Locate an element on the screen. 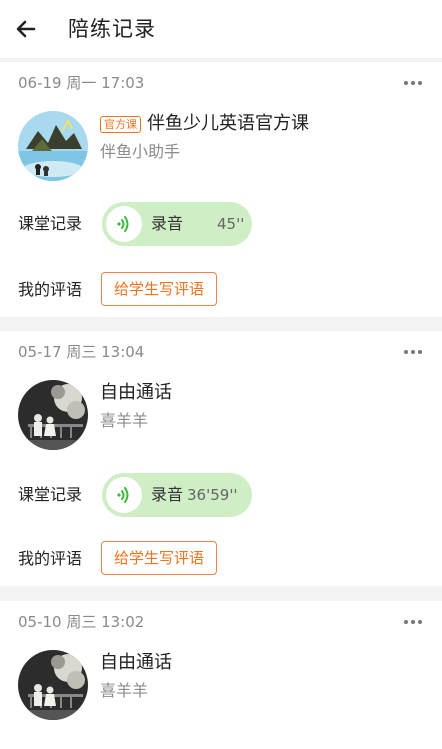  page-title: 陪练记录 is located at coordinates (112, 29).